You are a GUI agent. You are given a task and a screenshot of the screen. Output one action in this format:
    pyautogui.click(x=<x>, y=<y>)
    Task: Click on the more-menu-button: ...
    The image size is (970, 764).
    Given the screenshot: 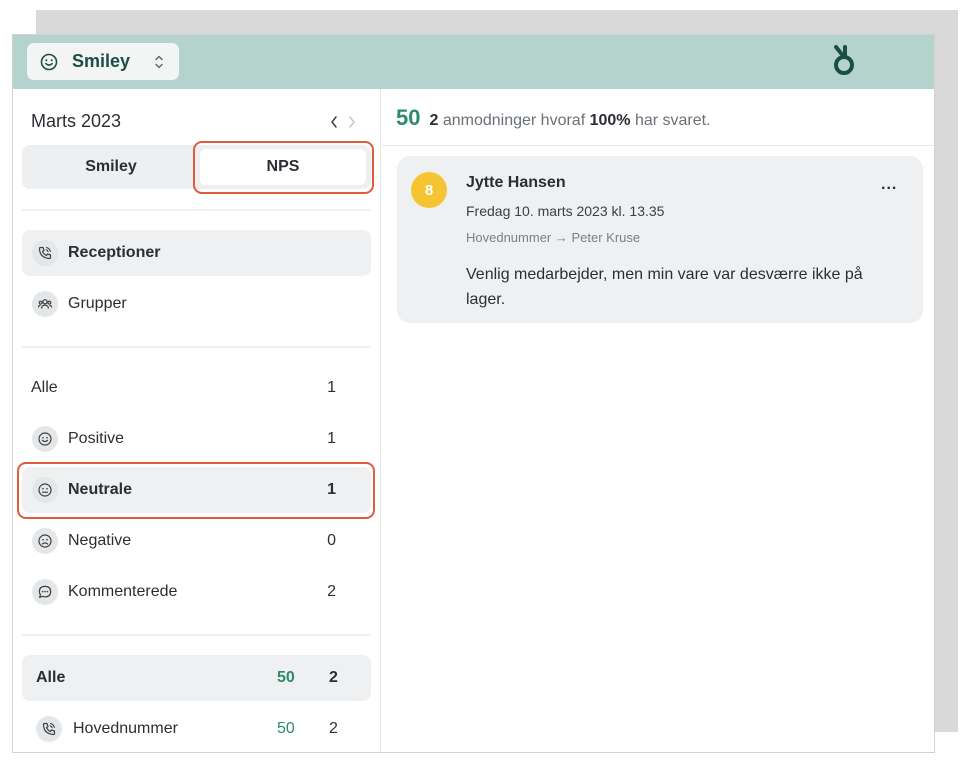 What is the action you would take?
    pyautogui.click(x=889, y=185)
    